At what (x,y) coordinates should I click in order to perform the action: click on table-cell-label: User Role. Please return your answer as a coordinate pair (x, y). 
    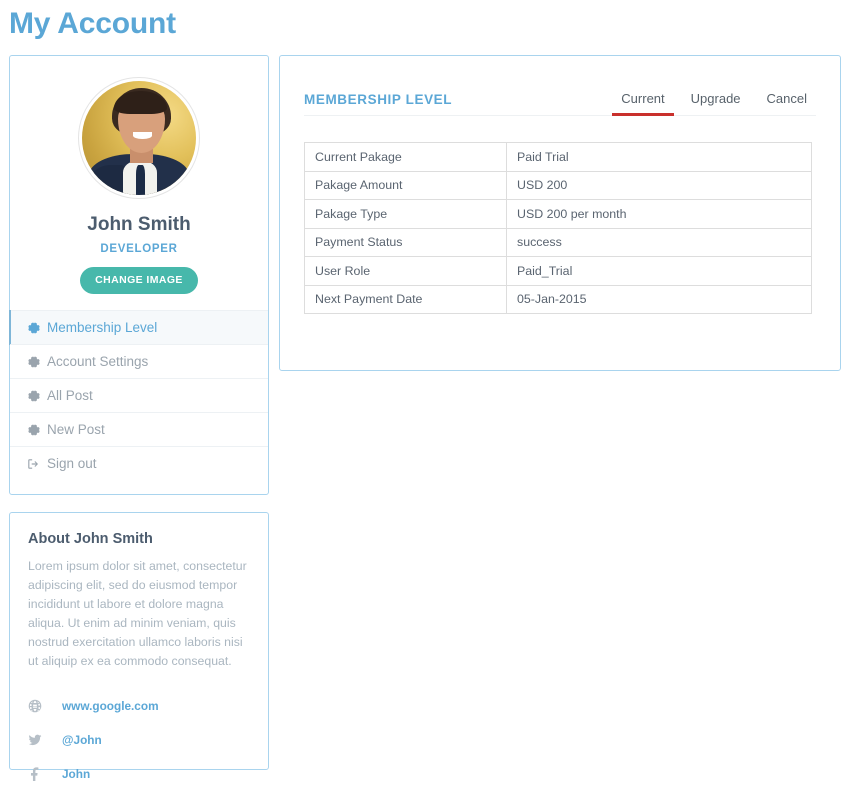
    Looking at the image, I should click on (405, 271).